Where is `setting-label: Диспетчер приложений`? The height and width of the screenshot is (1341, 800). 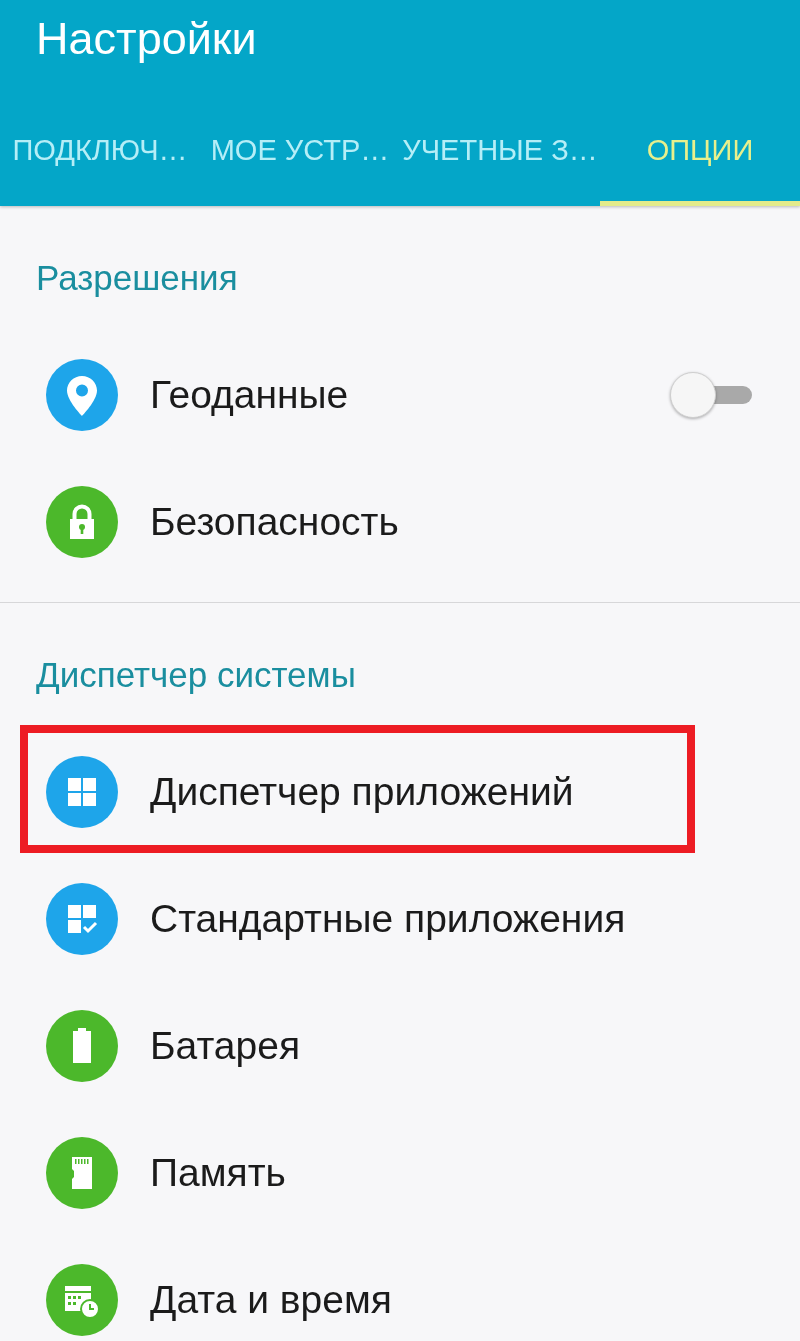 setting-label: Диспетчер приложений is located at coordinates (362, 792).